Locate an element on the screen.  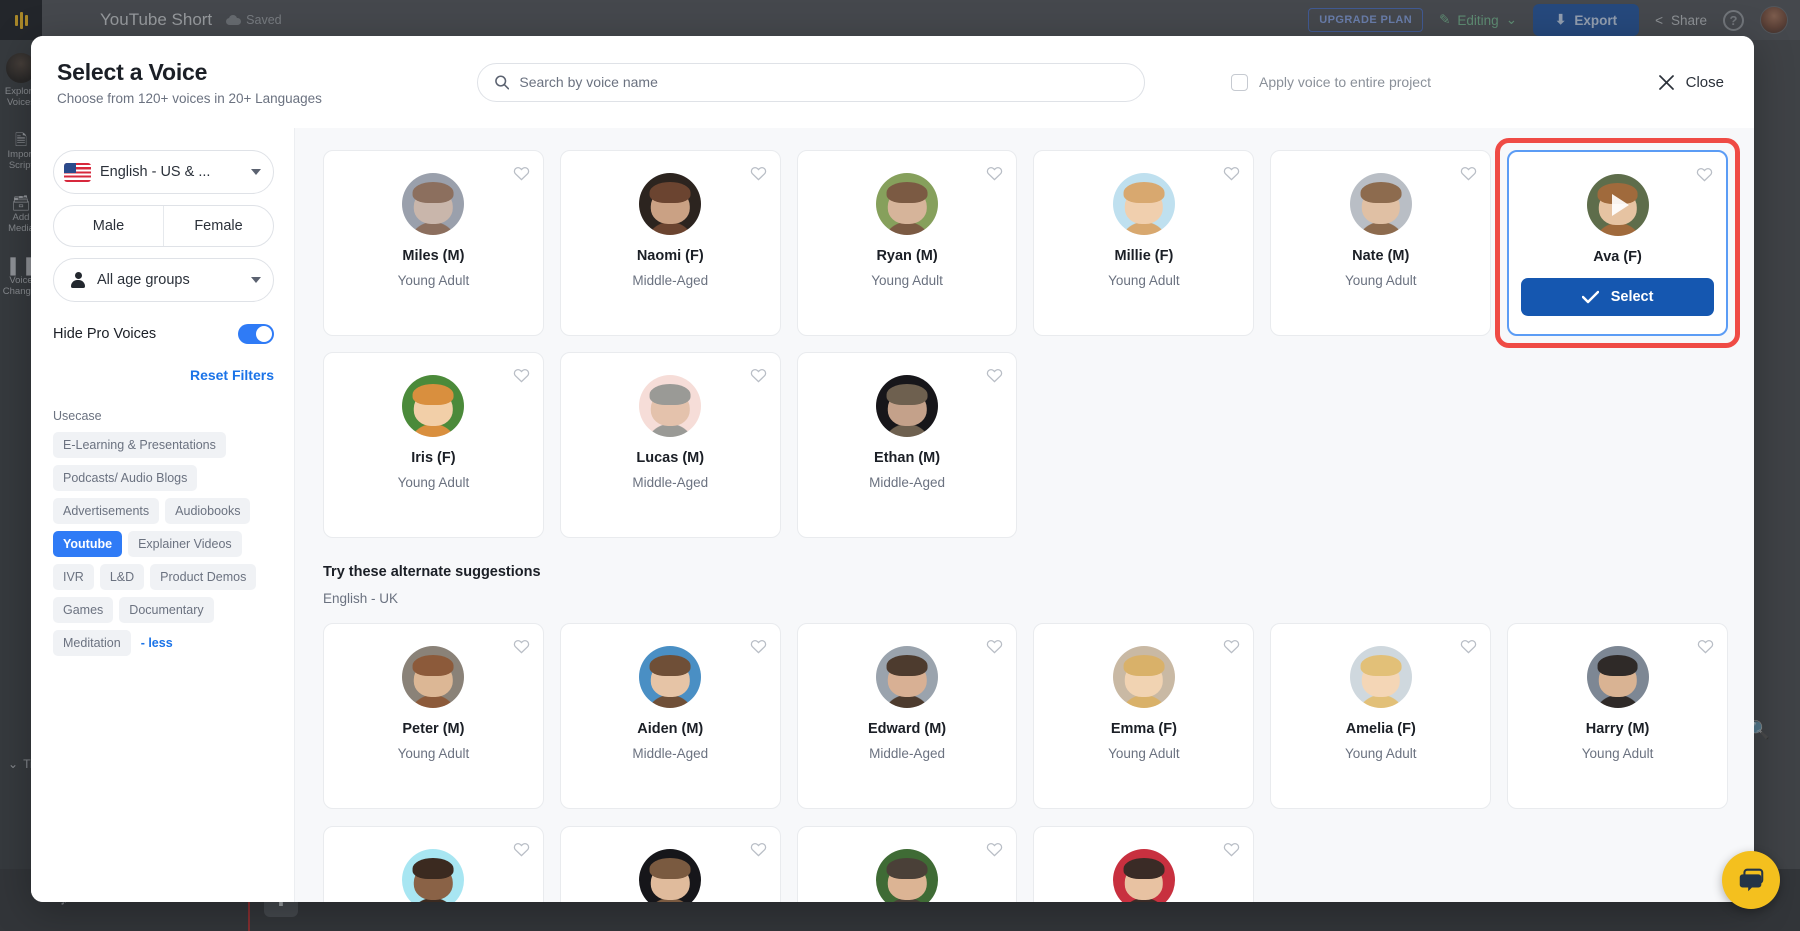
apply-voice-to-project-option: Apply voice to entire project is located at coordinates (1331, 82).